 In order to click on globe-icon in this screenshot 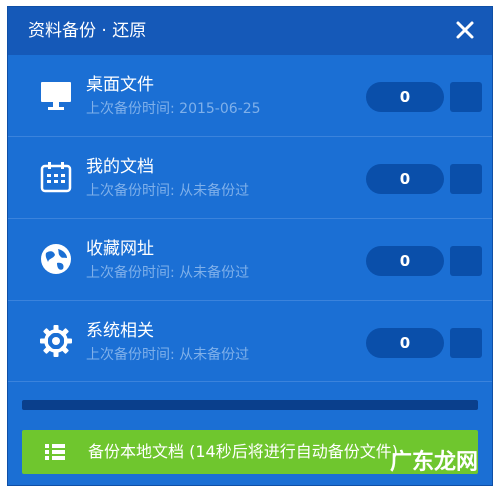, I will do `click(56, 259)`.